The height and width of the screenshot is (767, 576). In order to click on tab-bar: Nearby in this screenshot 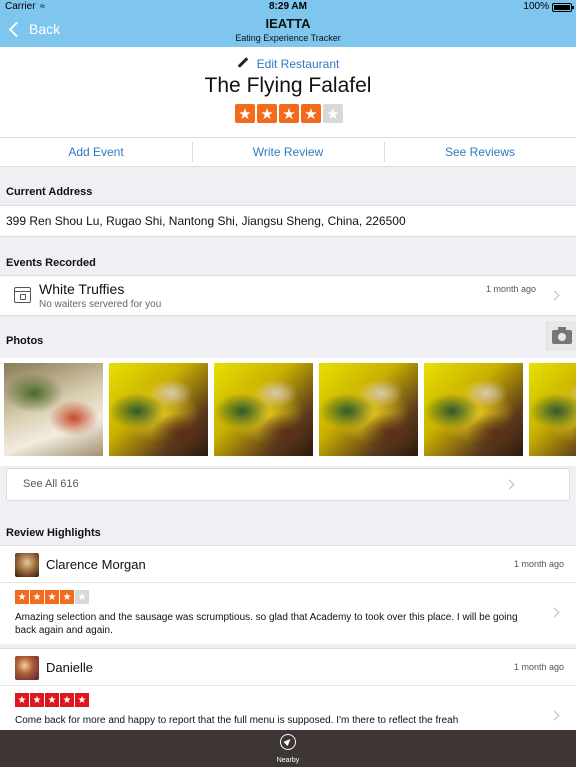, I will do `click(288, 748)`.